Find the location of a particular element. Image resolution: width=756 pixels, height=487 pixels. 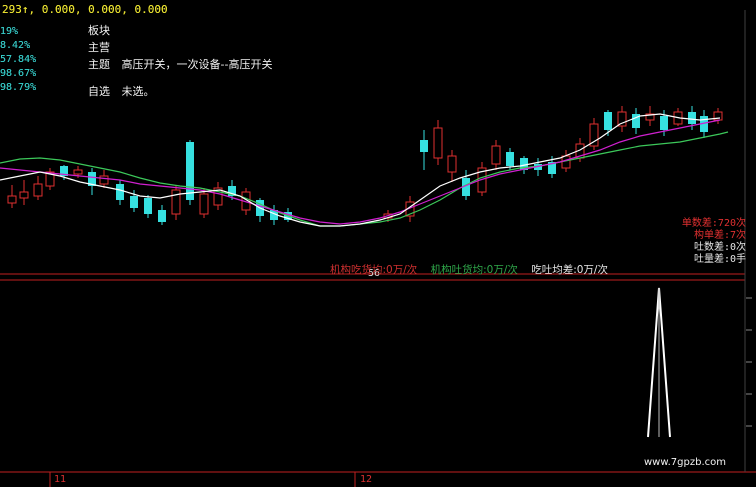

stat-line: 吐数差:0次 is located at coordinates (719, 247).